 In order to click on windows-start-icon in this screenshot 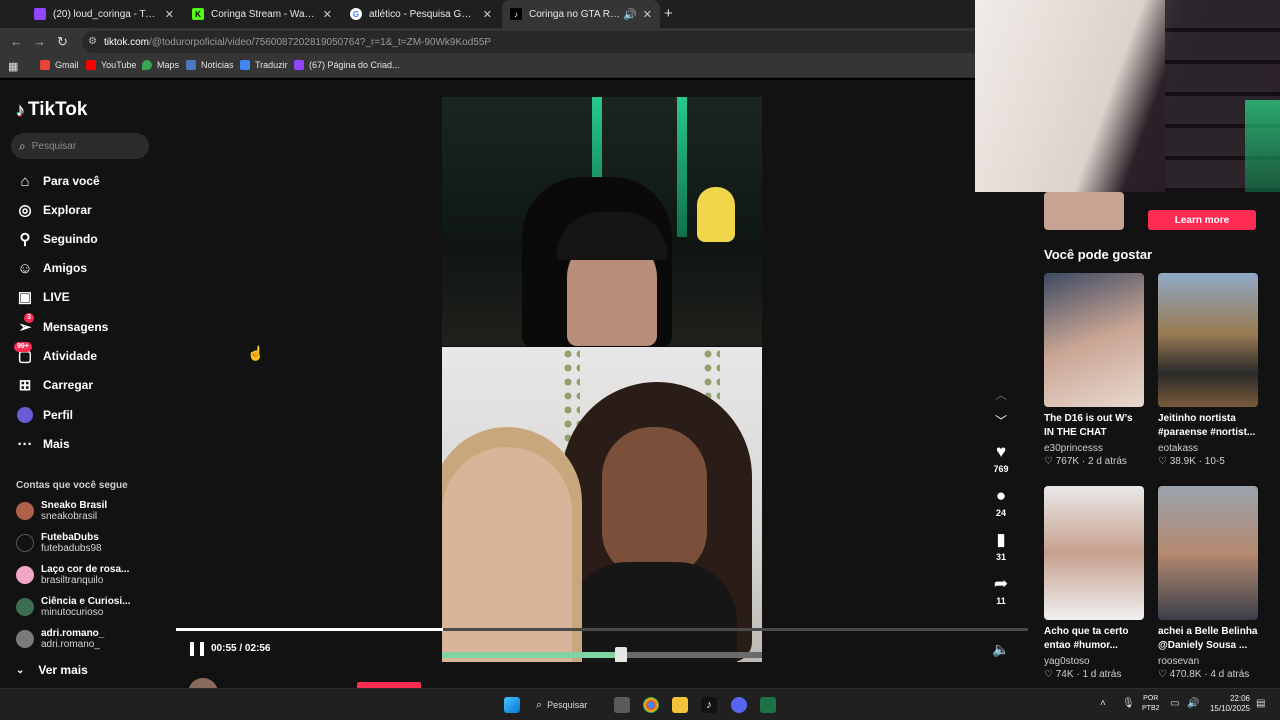, I will do `click(512, 705)`.